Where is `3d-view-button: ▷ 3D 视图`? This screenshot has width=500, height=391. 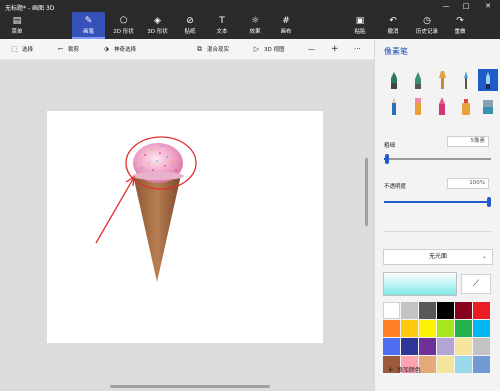
3d-view-button: ▷ 3D 视图 is located at coordinates (268, 49).